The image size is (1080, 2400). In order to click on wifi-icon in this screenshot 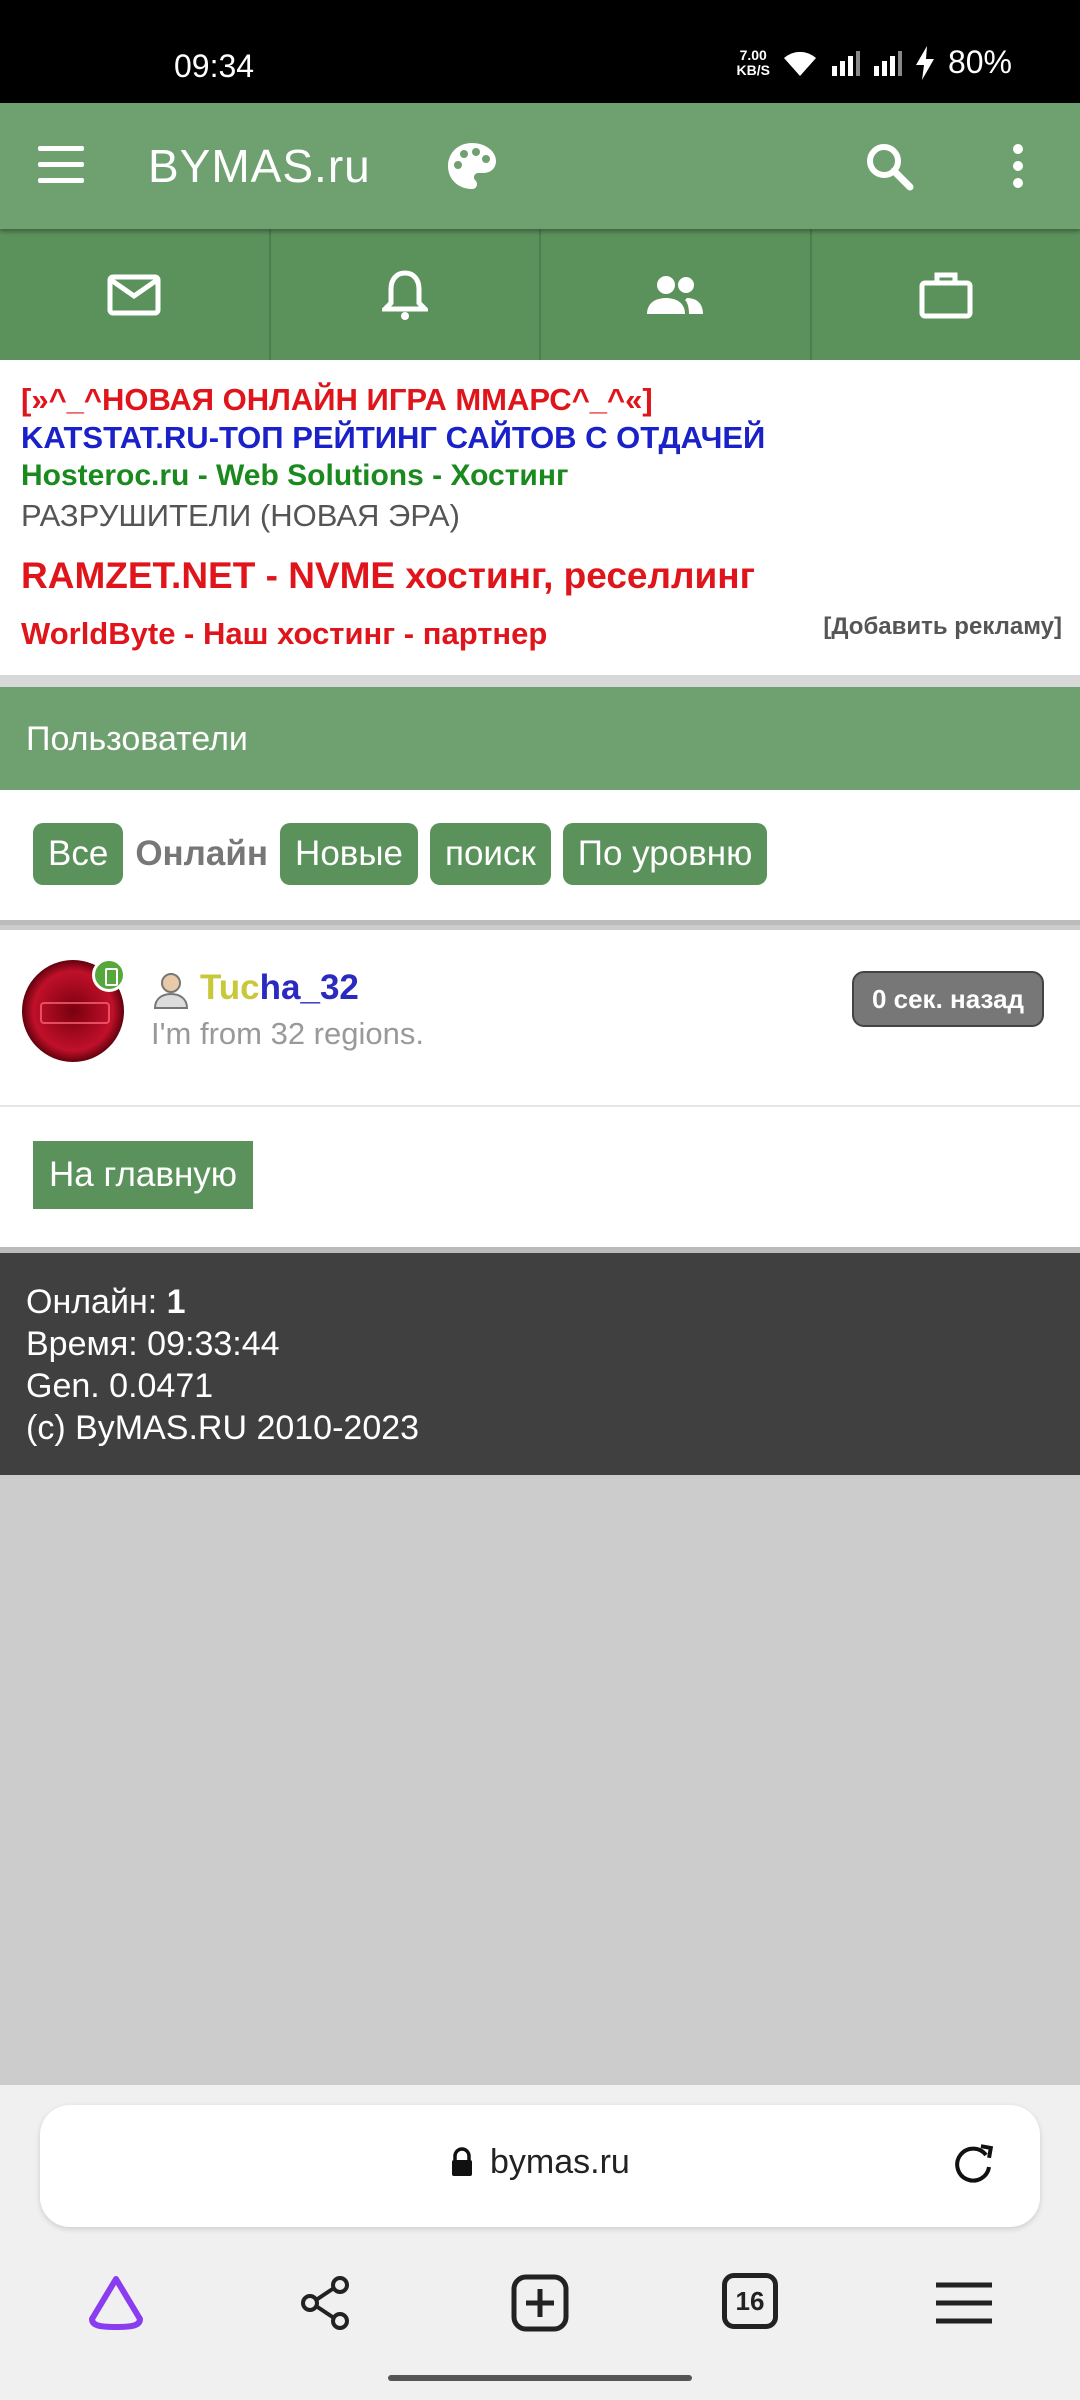, I will do `click(799, 63)`.